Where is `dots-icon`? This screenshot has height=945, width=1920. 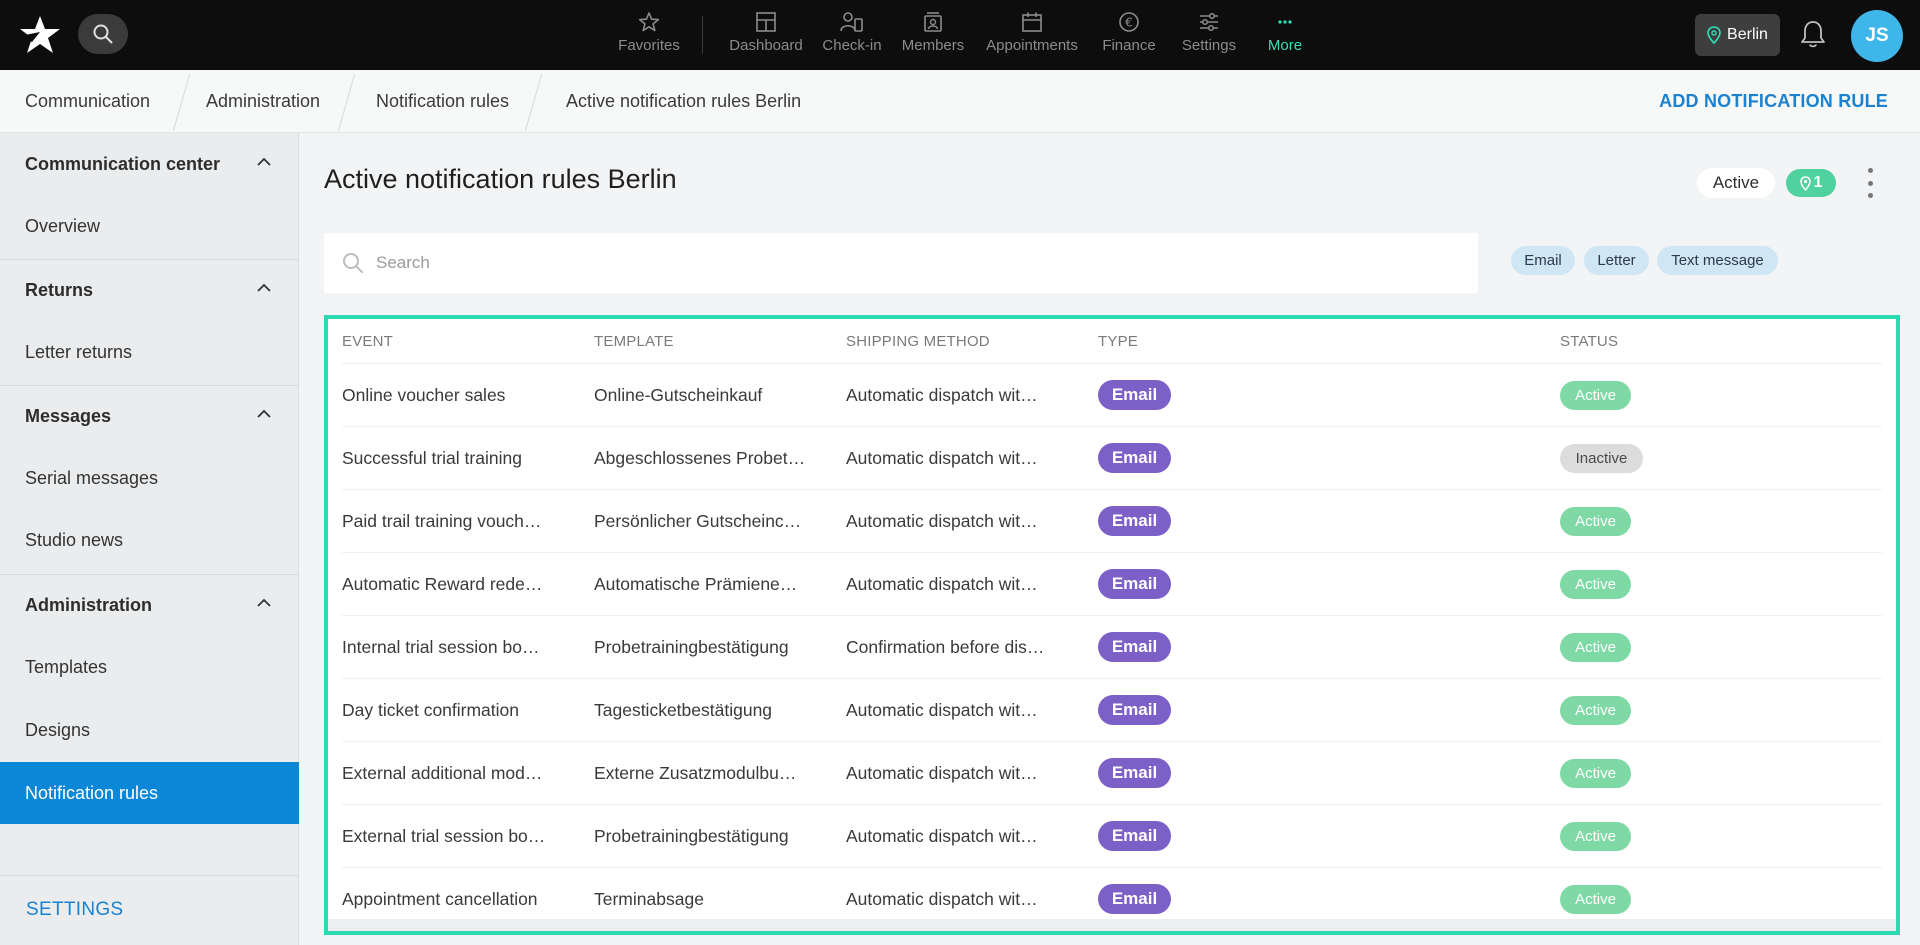 dots-icon is located at coordinates (1285, 22).